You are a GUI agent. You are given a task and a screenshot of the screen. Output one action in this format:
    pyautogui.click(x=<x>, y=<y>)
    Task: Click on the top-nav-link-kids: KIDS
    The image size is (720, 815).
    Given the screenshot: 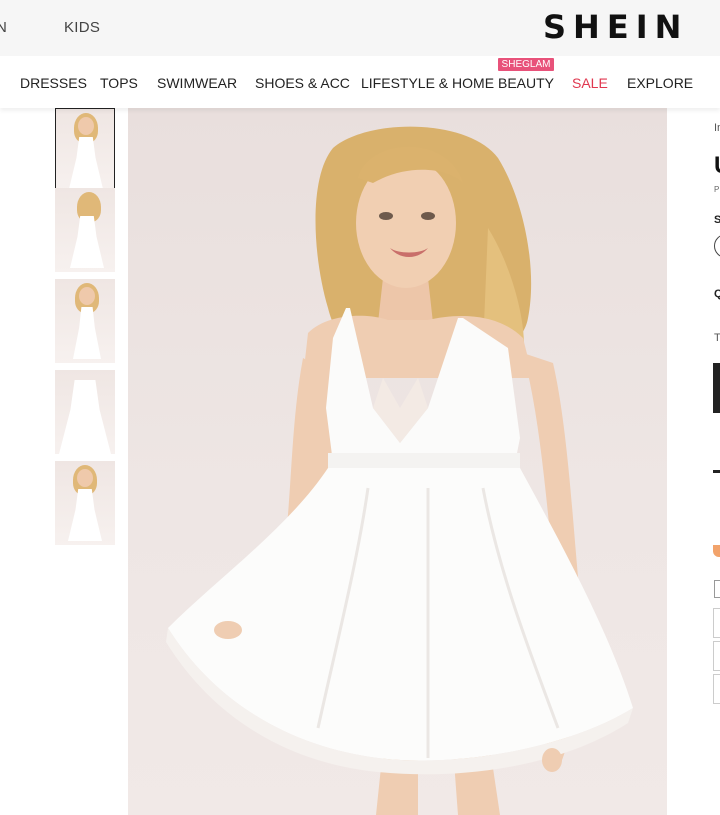 What is the action you would take?
    pyautogui.click(x=82, y=27)
    